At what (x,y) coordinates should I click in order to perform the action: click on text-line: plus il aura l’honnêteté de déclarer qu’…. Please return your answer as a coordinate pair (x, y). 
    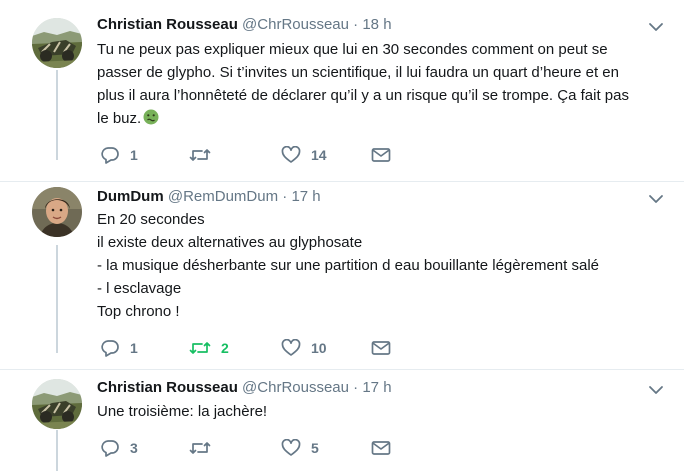
    Looking at the image, I should click on (363, 95).